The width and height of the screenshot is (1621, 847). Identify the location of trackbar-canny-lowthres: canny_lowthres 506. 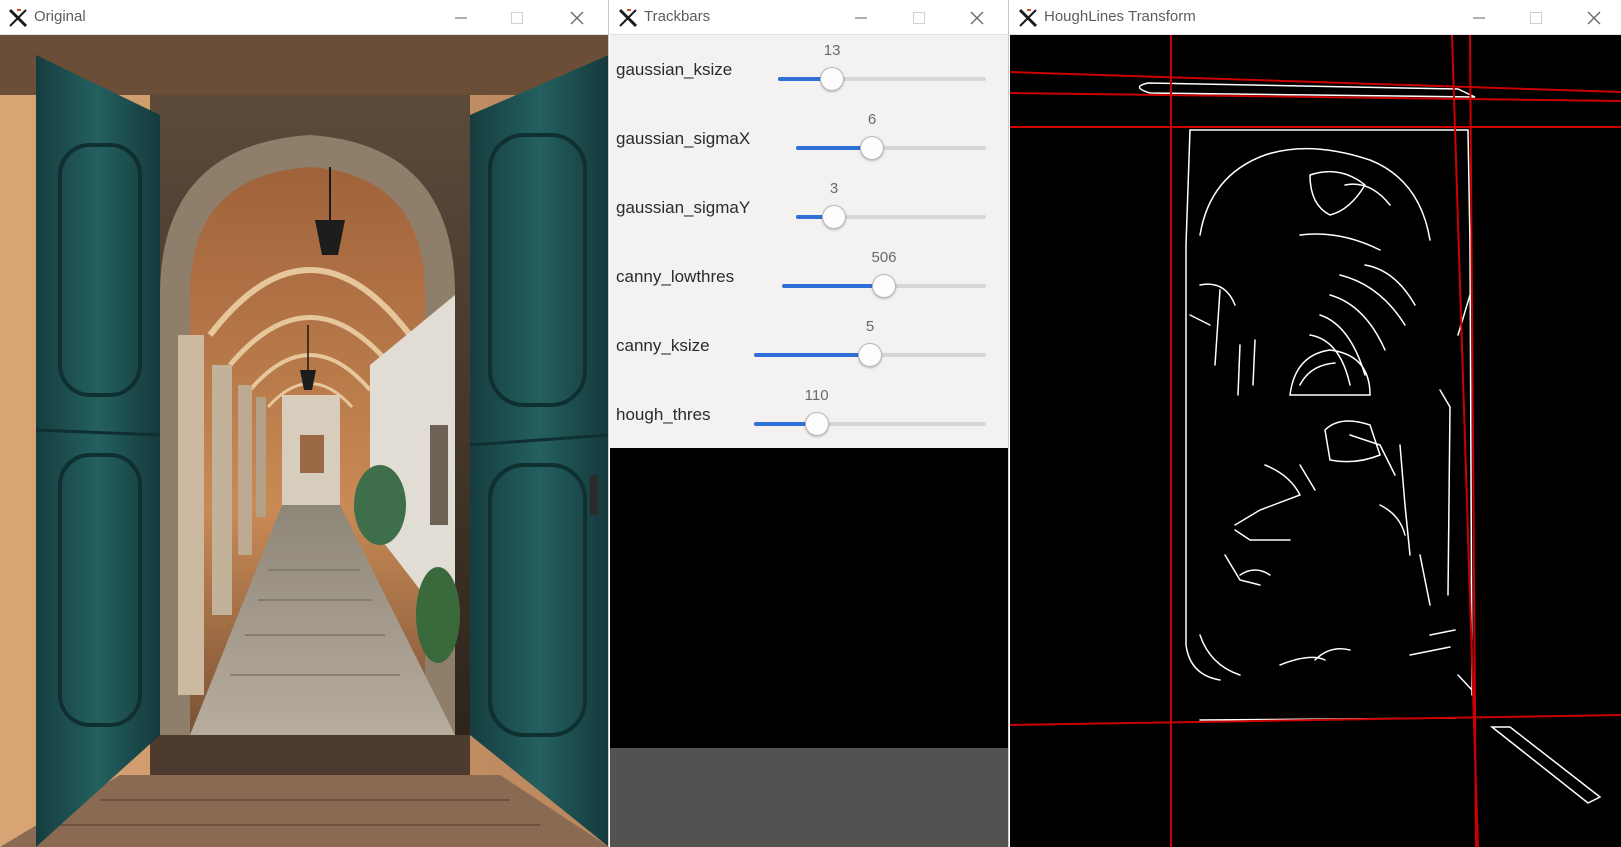
(809, 276).